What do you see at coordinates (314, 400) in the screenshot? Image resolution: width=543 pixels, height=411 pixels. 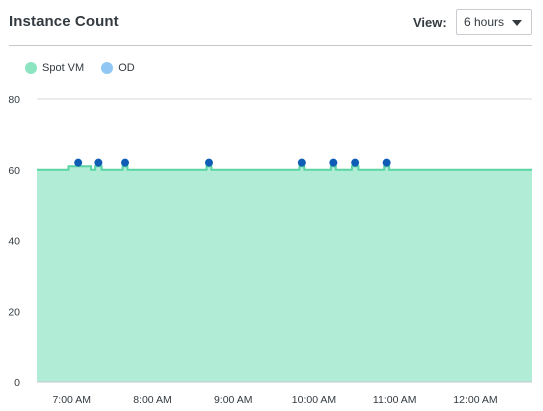 I see `x-tick-label: 10:00 AM` at bounding box center [314, 400].